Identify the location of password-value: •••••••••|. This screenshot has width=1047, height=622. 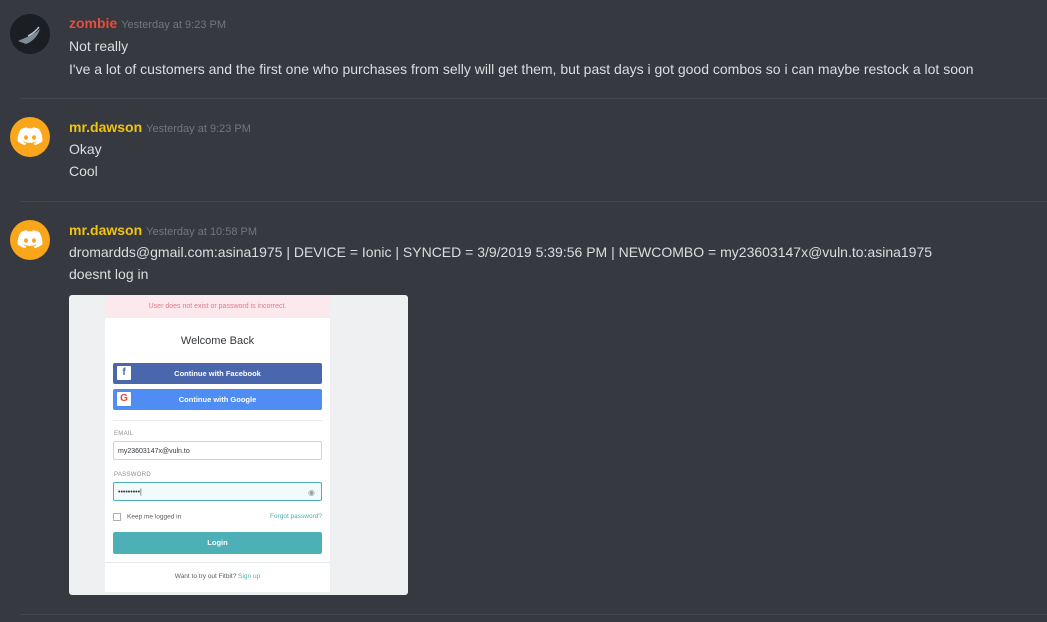
(130, 492).